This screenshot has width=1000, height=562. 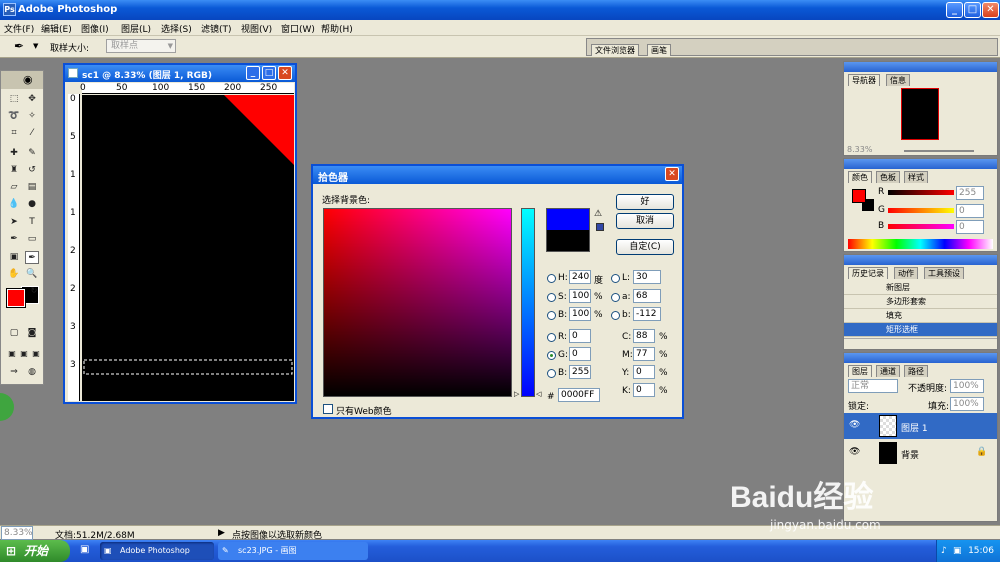 I want to click on dodge-tool-icon: ●, so click(x=32, y=204).